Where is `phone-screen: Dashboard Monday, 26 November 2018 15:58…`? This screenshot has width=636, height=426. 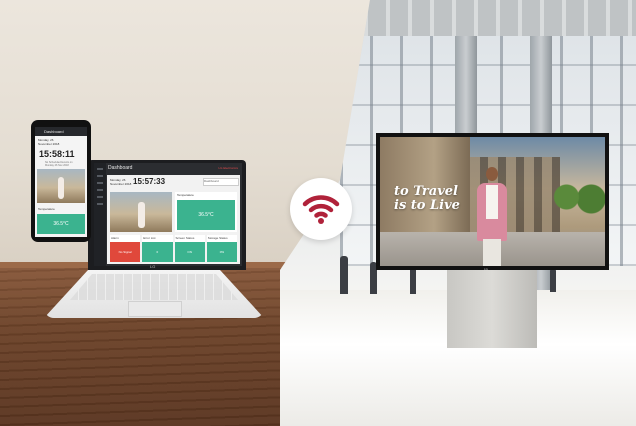
phone-screen: Dashboard Monday, 26 November 2018 15:58… is located at coordinates (61, 182).